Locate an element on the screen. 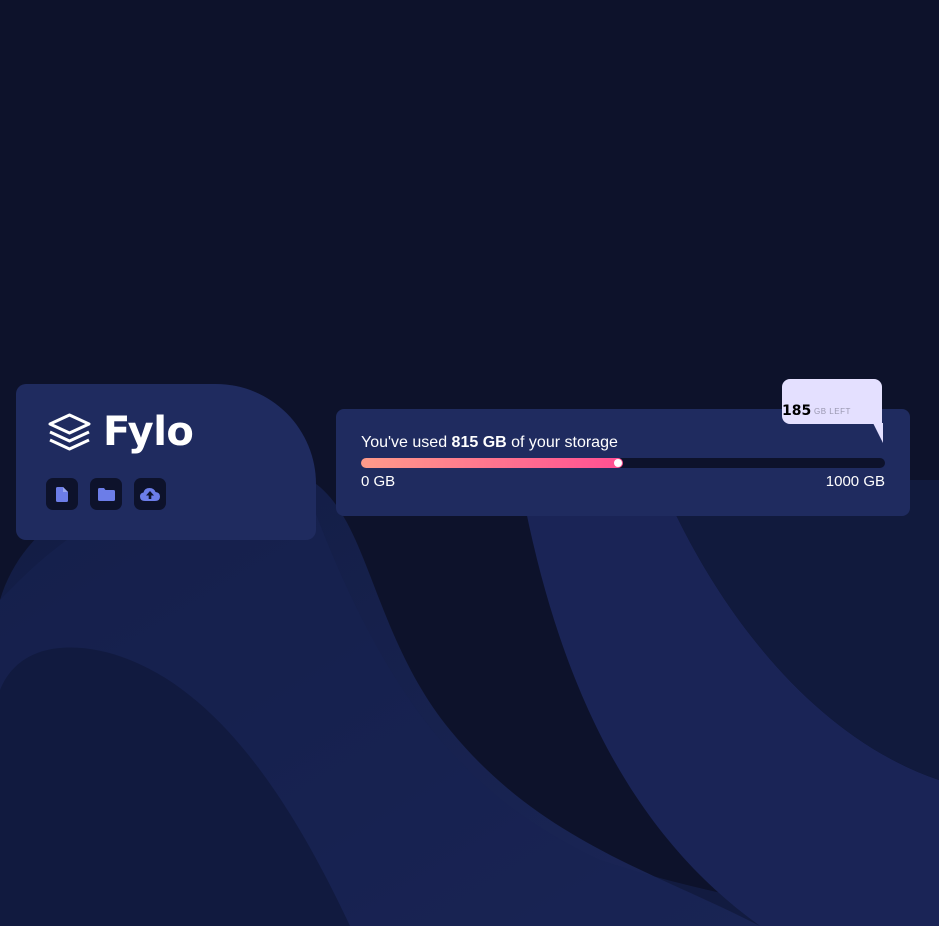 The image size is (939, 926). storage-meter is located at coordinates (623, 463).